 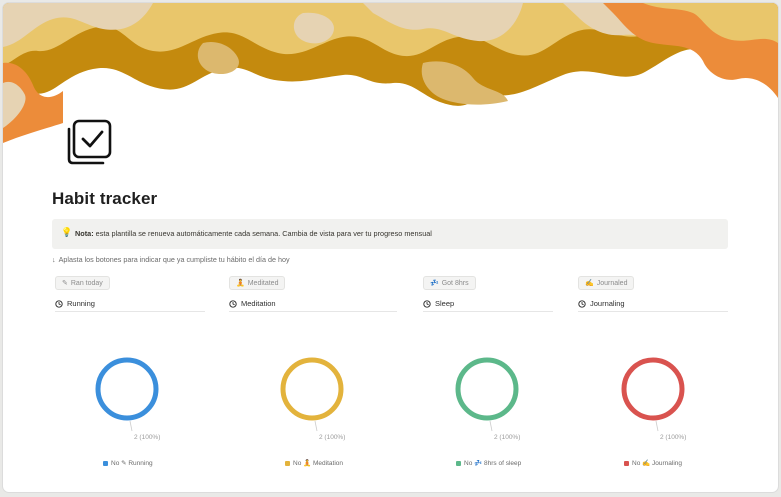 I want to click on legend-item: No ✍ Journaling, so click(x=653, y=463).